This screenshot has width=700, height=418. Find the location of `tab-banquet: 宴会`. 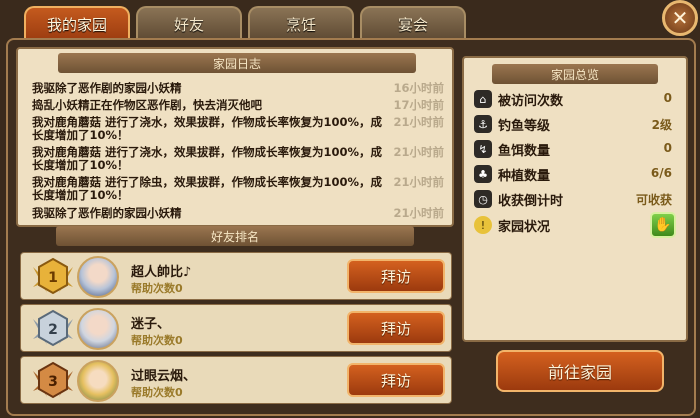

tab-banquet: 宴会 is located at coordinates (413, 23).